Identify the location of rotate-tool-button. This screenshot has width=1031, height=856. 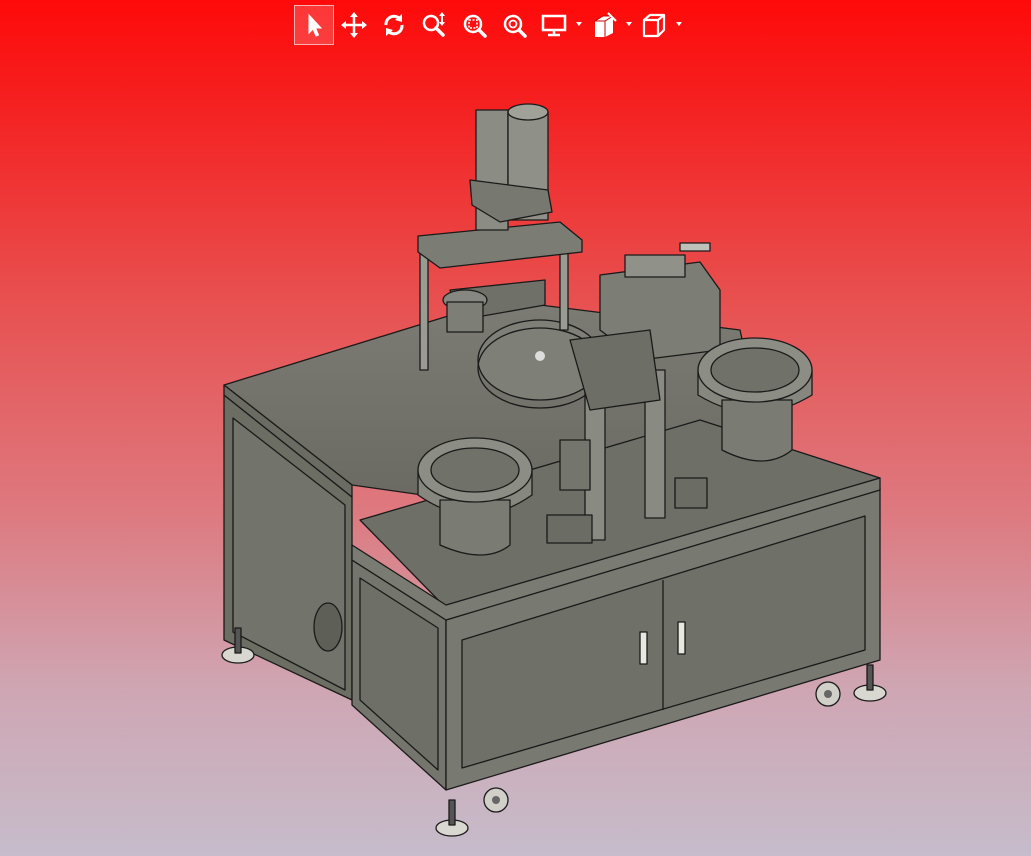
(394, 25).